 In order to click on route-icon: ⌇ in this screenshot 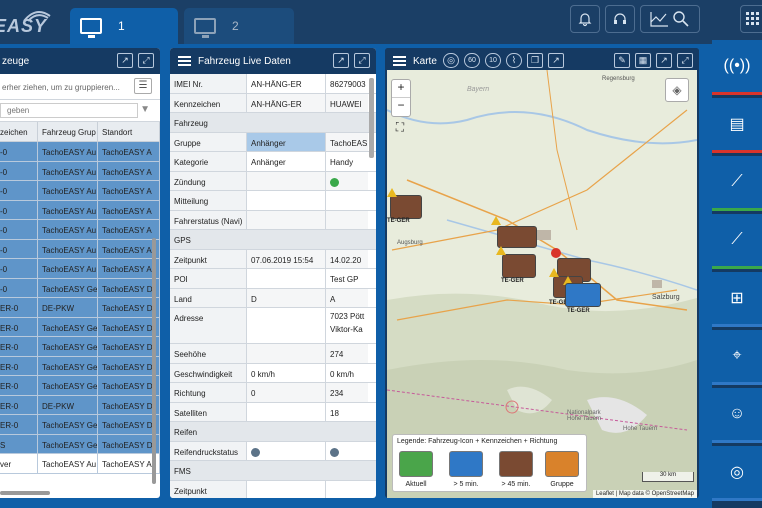, I will do `click(514, 60)`.